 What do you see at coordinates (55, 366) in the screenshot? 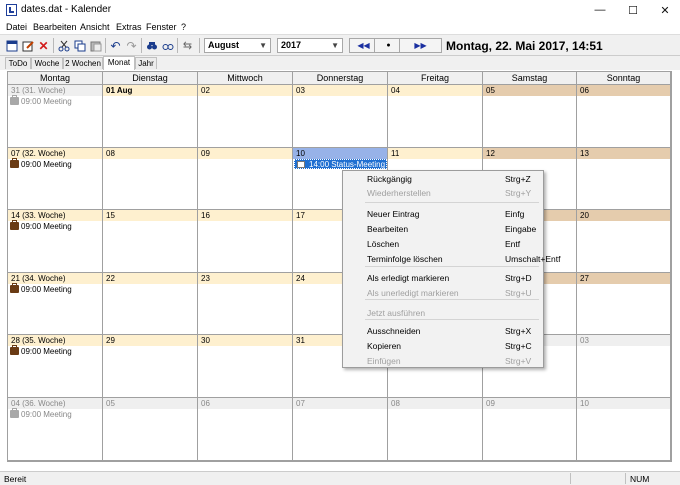
I see `calendar-day-cell: 28 (35. Woche) 09:00 Meeting` at bounding box center [55, 366].